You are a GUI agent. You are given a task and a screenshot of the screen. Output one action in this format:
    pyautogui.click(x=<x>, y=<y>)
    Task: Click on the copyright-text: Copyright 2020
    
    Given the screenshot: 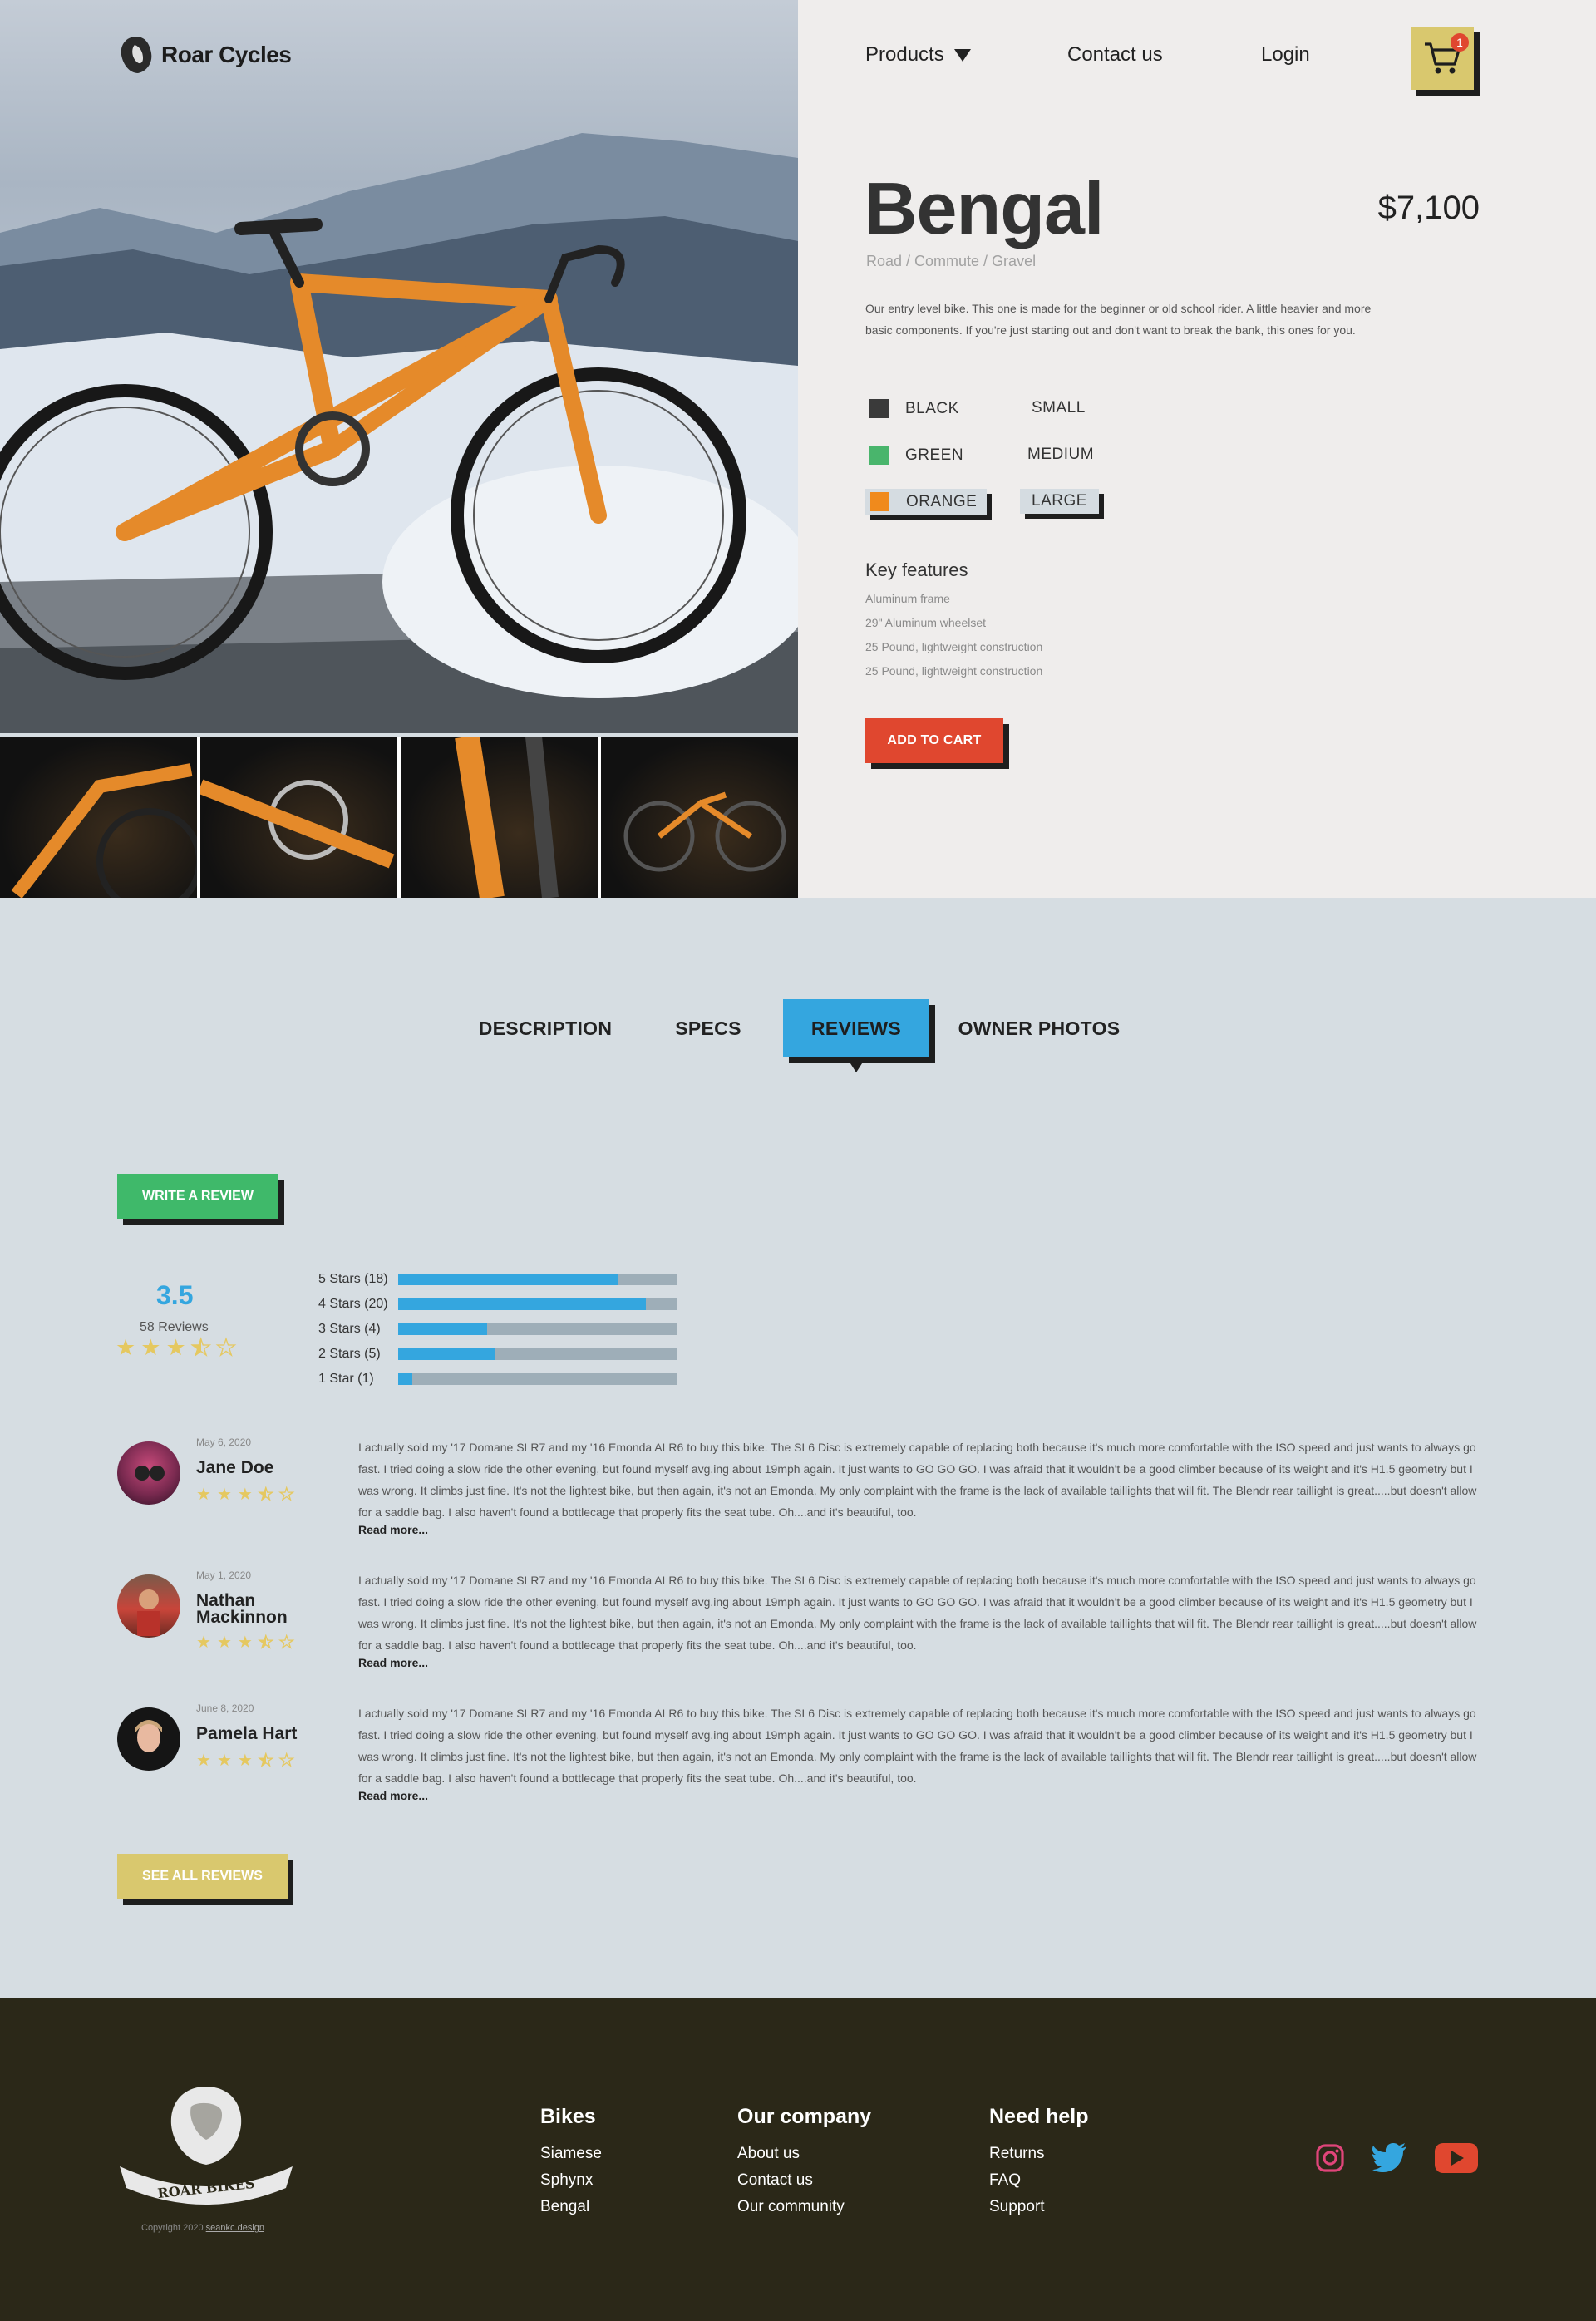 What is the action you would take?
    pyautogui.click(x=172, y=2228)
    